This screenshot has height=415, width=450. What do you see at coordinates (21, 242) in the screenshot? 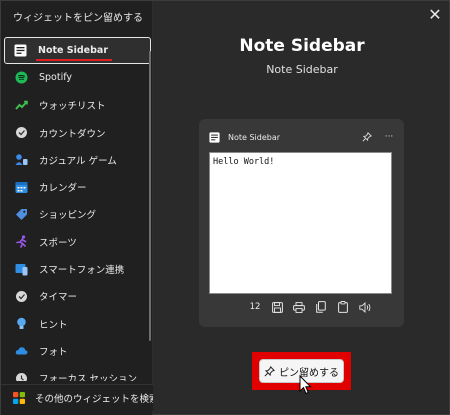
I see `sports-runner-icon` at bounding box center [21, 242].